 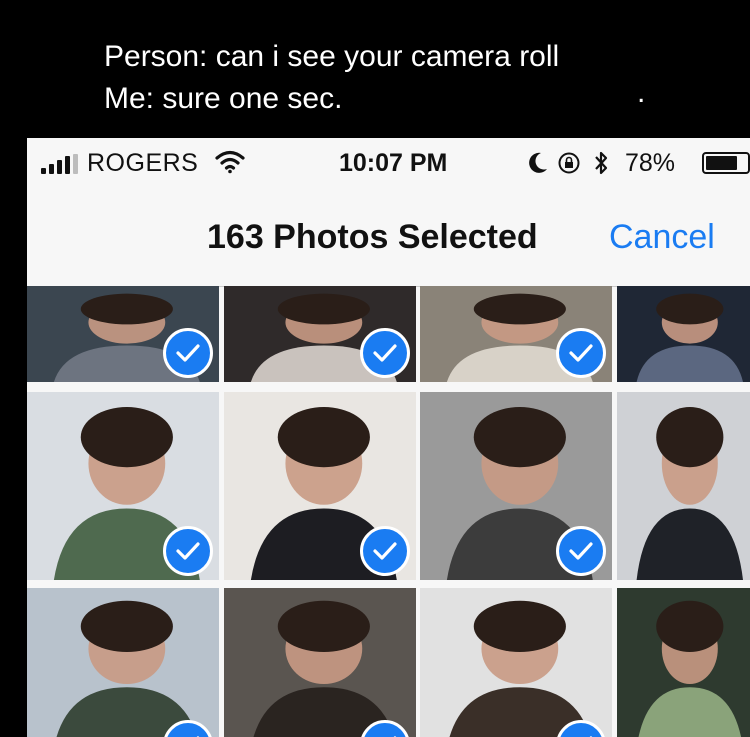 What do you see at coordinates (721, 163) in the screenshot?
I see `battery-level` at bounding box center [721, 163].